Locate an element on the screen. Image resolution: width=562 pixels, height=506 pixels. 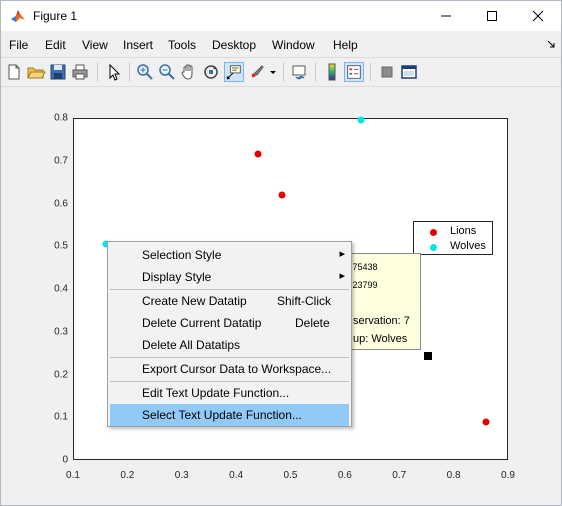
scatter-point-wolves is located at coordinates (361, 120).